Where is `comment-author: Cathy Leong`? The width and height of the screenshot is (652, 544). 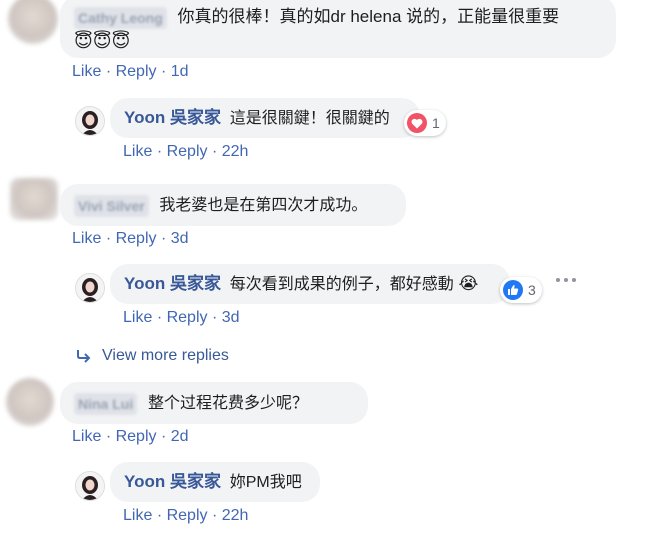 comment-author: Cathy Leong is located at coordinates (120, 17).